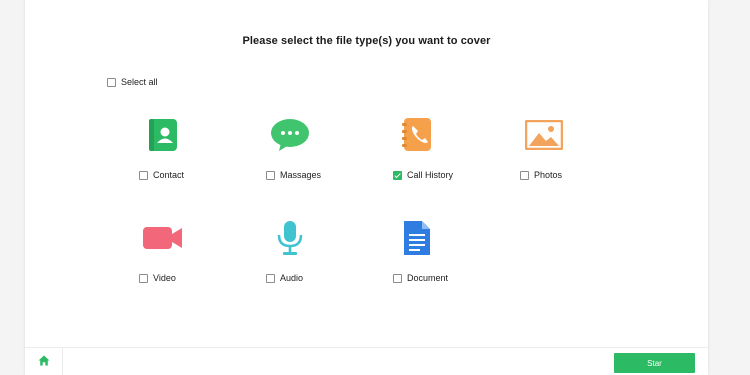 Image resolution: width=750 pixels, height=375 pixels. I want to click on home-button, so click(44, 361).